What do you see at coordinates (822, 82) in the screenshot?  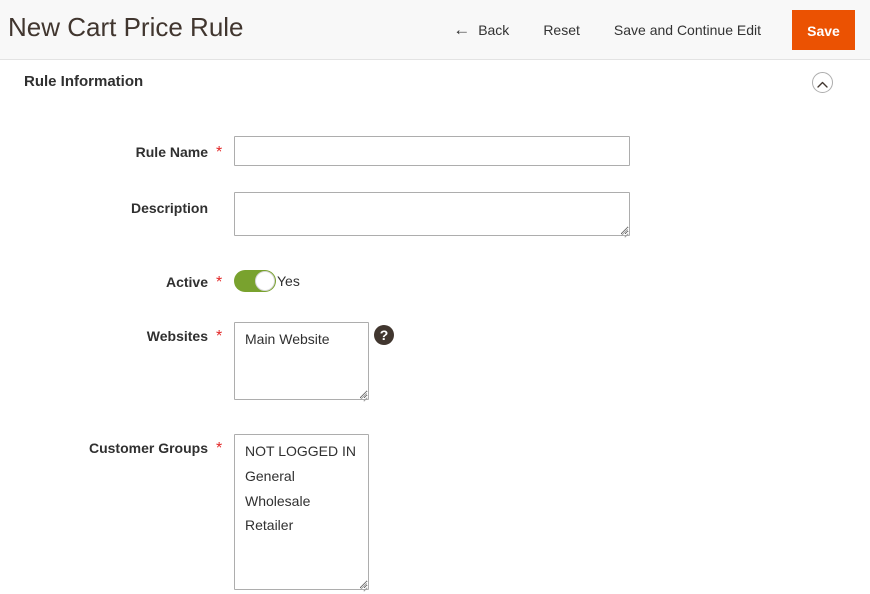 I see `chevron-up-icon` at bounding box center [822, 82].